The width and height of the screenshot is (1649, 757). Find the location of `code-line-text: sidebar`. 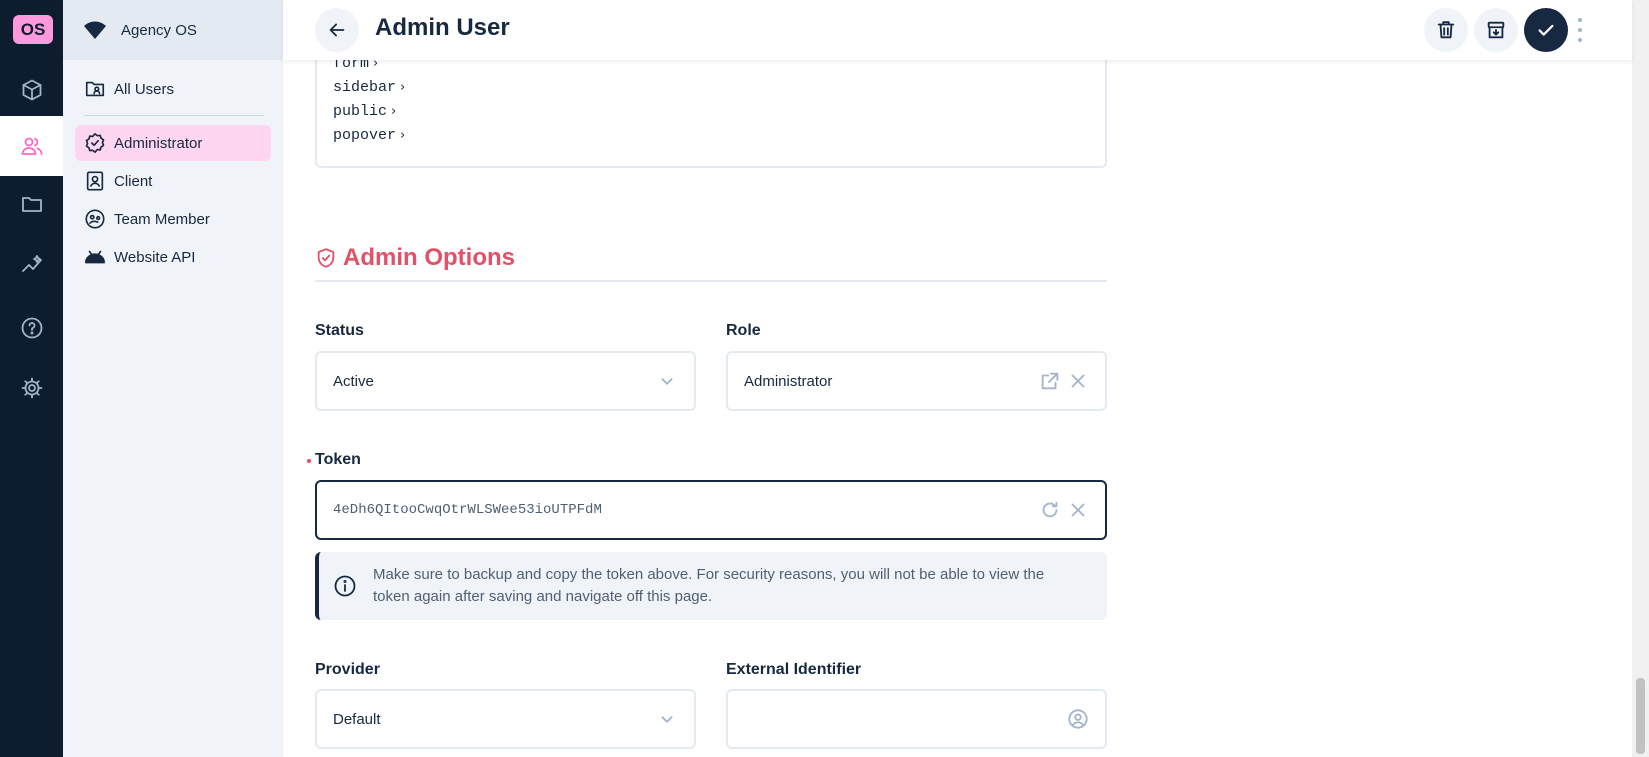

code-line-text: sidebar is located at coordinates (365, 87).